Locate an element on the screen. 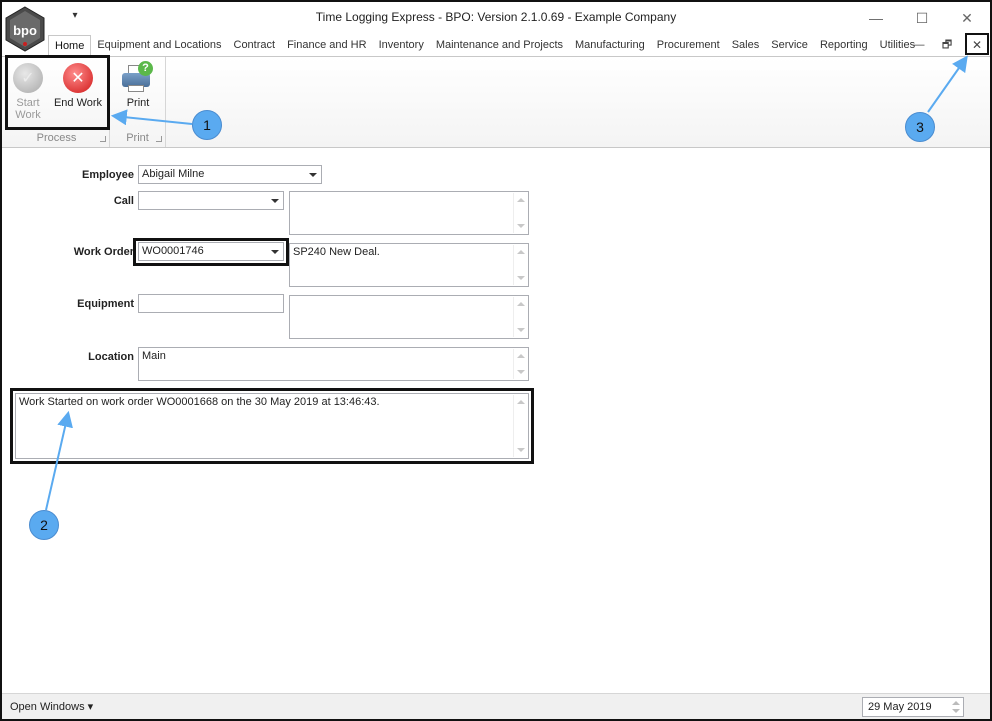 Image resolution: width=992 pixels, height=721 pixels. equipment-label: Equipment is located at coordinates (105, 304).